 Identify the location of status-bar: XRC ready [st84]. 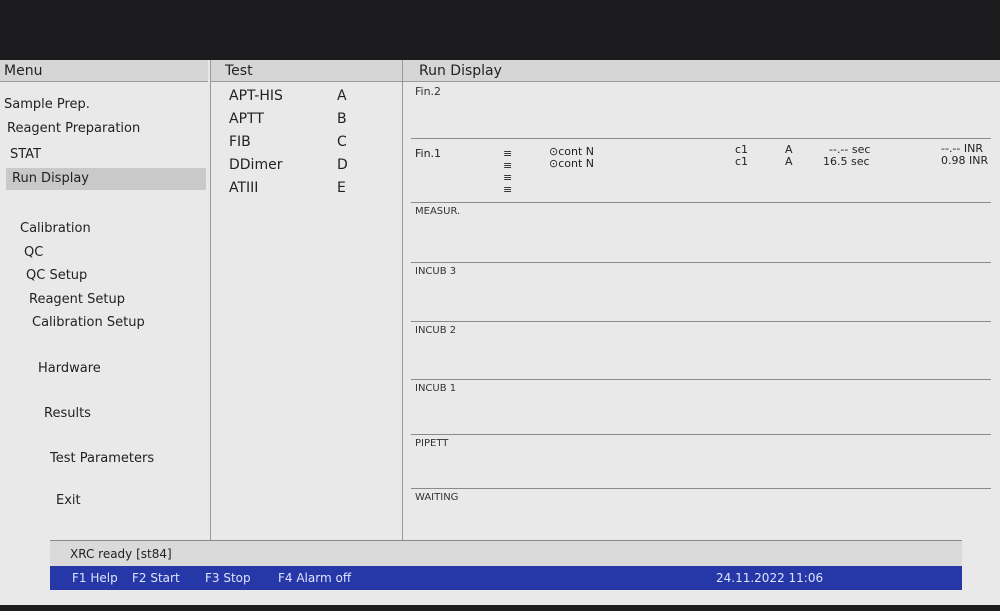
(506, 553).